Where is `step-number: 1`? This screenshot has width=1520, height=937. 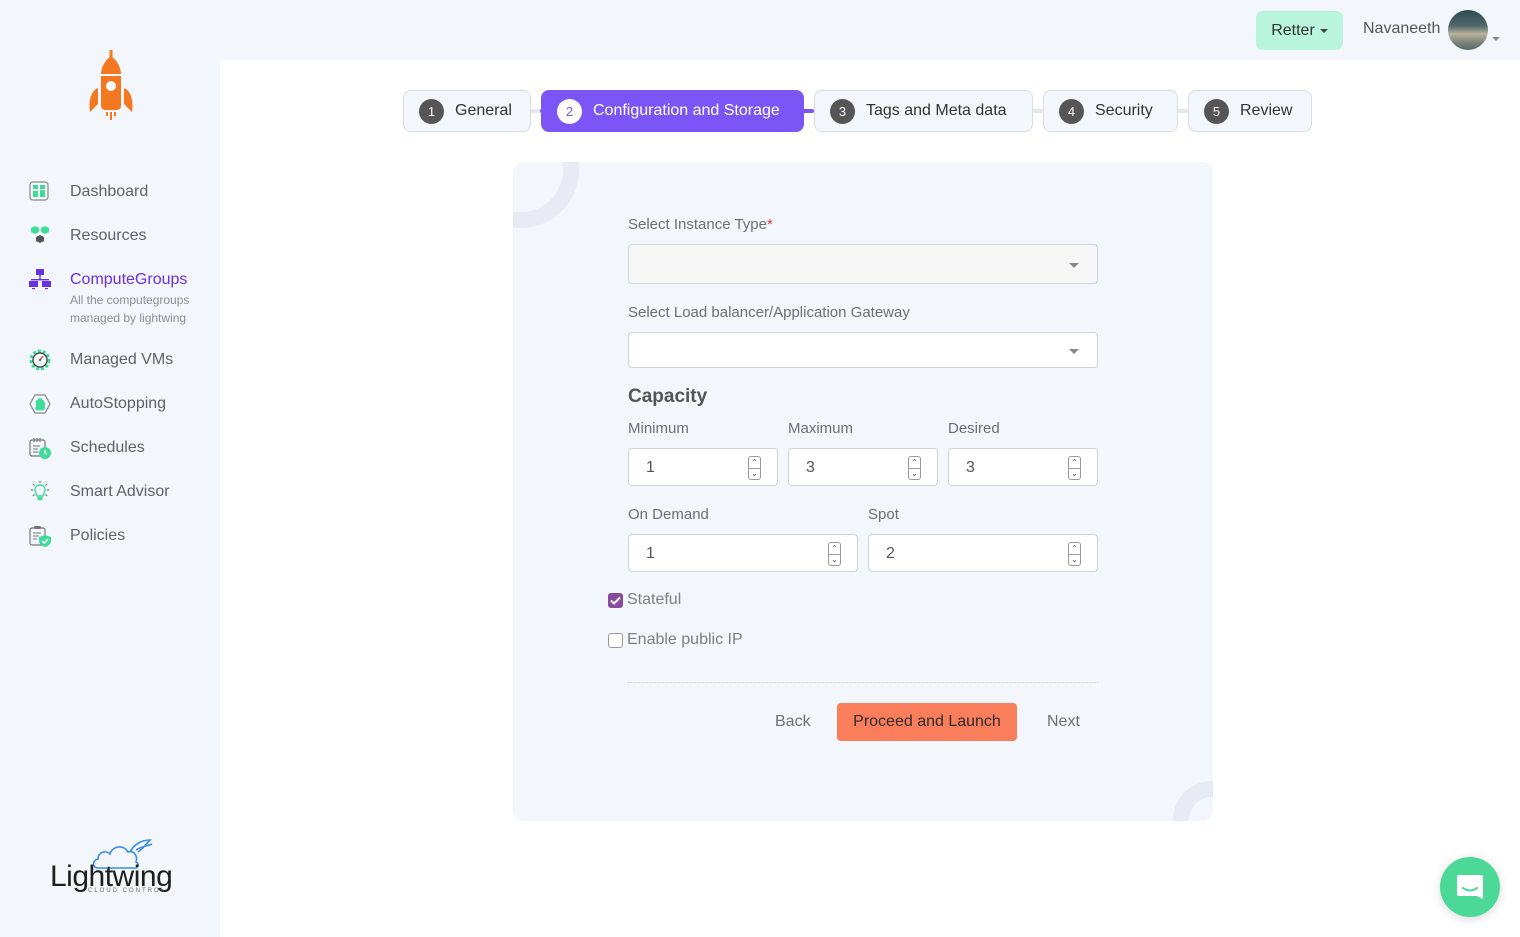
step-number: 1 is located at coordinates (431, 111).